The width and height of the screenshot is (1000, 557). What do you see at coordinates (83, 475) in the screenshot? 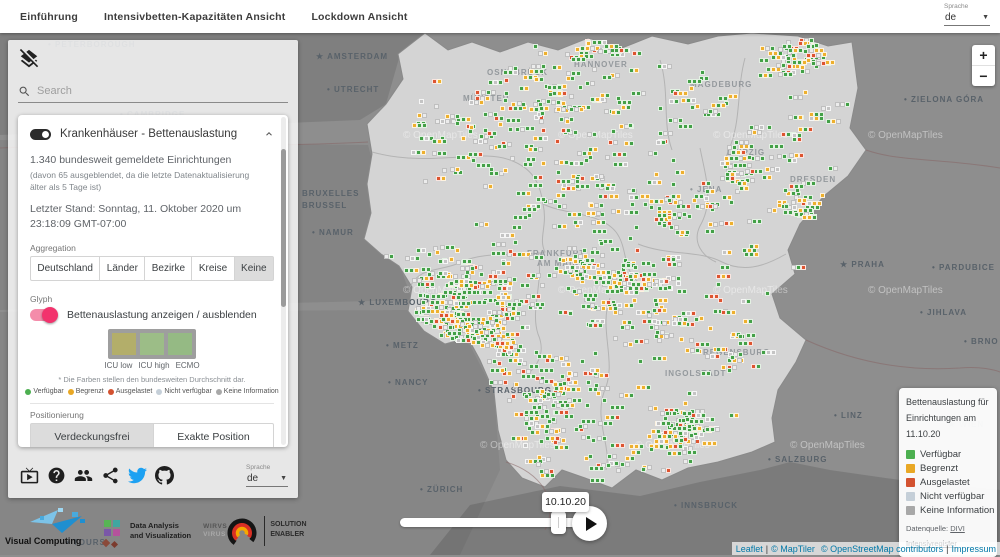
I see `people-icon` at bounding box center [83, 475].